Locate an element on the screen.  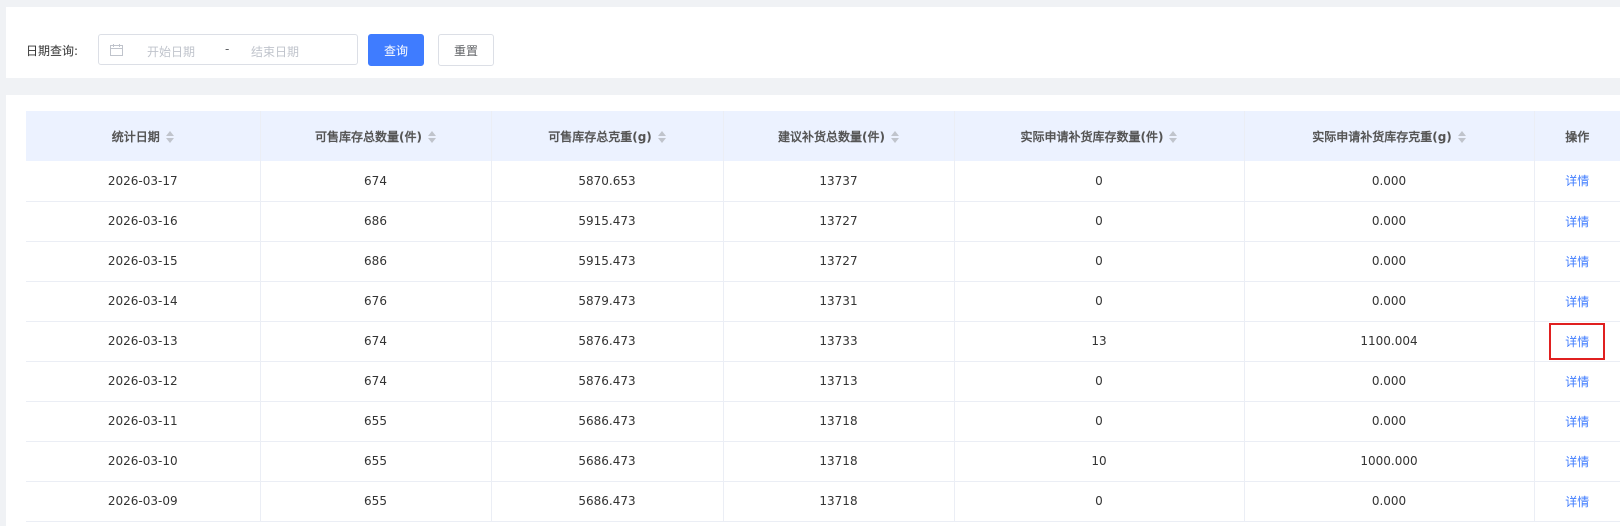
date-range-picker: 开始日期 - 结束日期 is located at coordinates (228, 49).